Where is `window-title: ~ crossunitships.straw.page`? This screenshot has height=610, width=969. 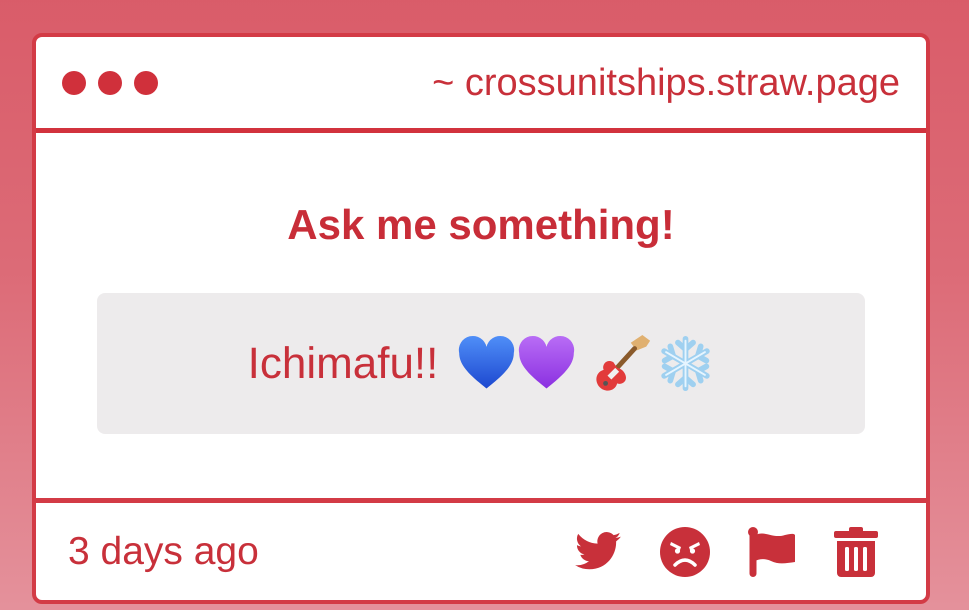 window-title: ~ crossunitships.straw.page is located at coordinates (666, 82).